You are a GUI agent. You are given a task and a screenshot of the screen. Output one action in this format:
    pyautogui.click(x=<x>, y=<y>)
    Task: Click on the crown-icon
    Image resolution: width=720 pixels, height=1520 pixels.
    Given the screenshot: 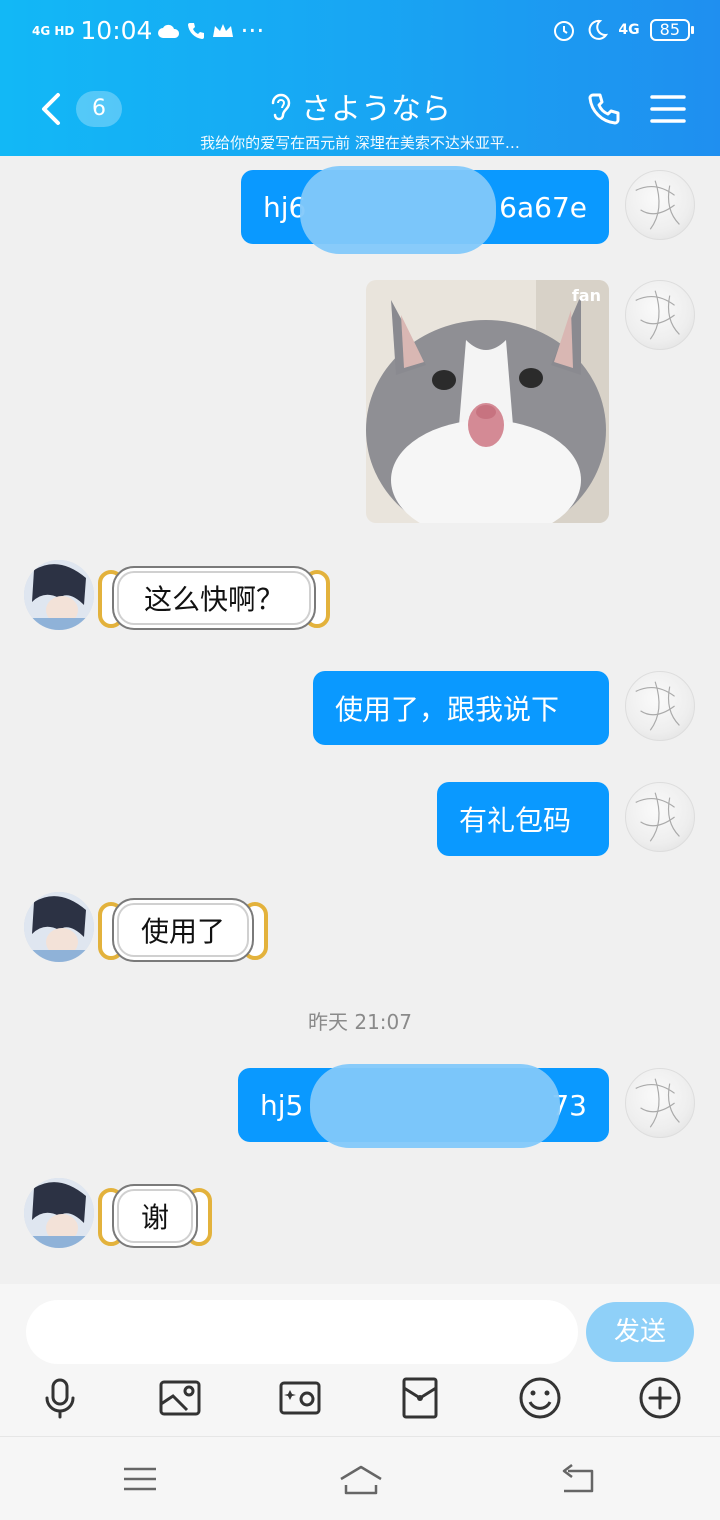 What is the action you would take?
    pyautogui.click(x=223, y=30)
    